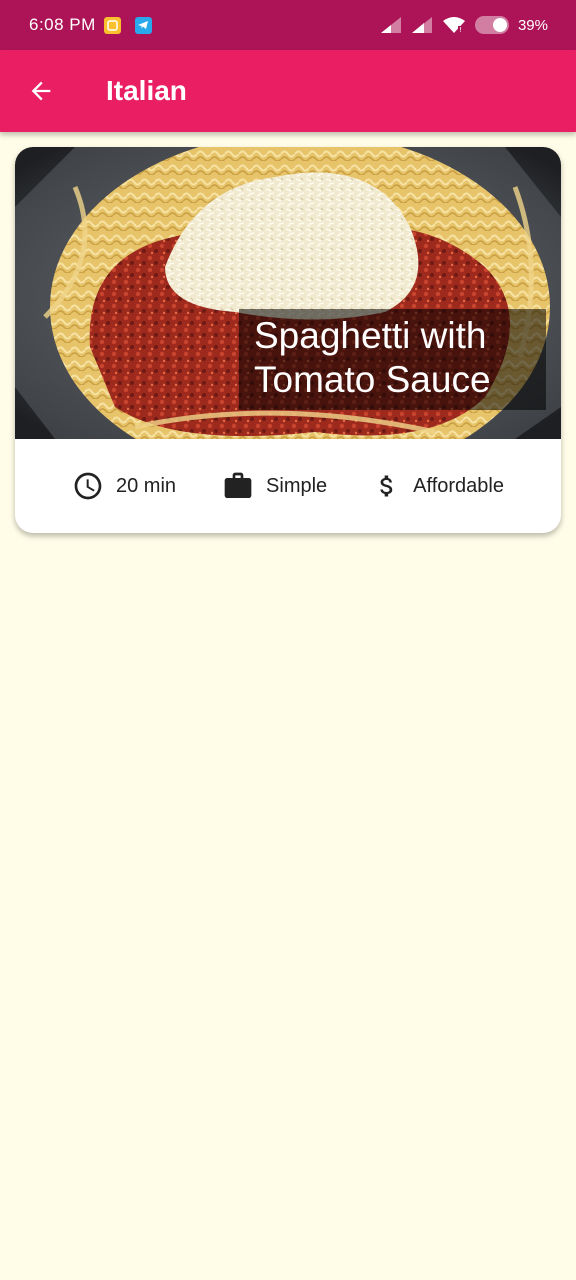  I want to click on battery-level: 39%, so click(532, 25).